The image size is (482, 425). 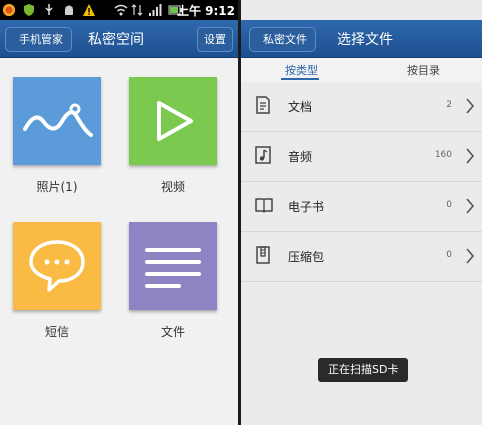 I want to click on list-item-label: 文档, so click(x=300, y=107).